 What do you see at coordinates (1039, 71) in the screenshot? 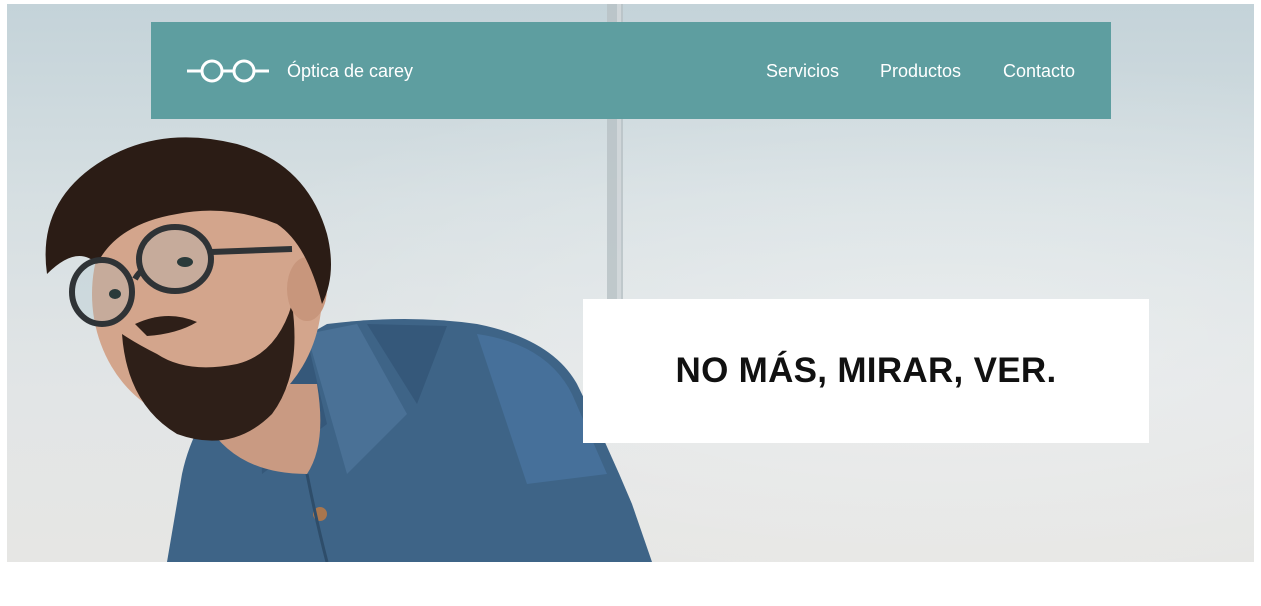
I see `nav-link-contacto: Contacto` at bounding box center [1039, 71].